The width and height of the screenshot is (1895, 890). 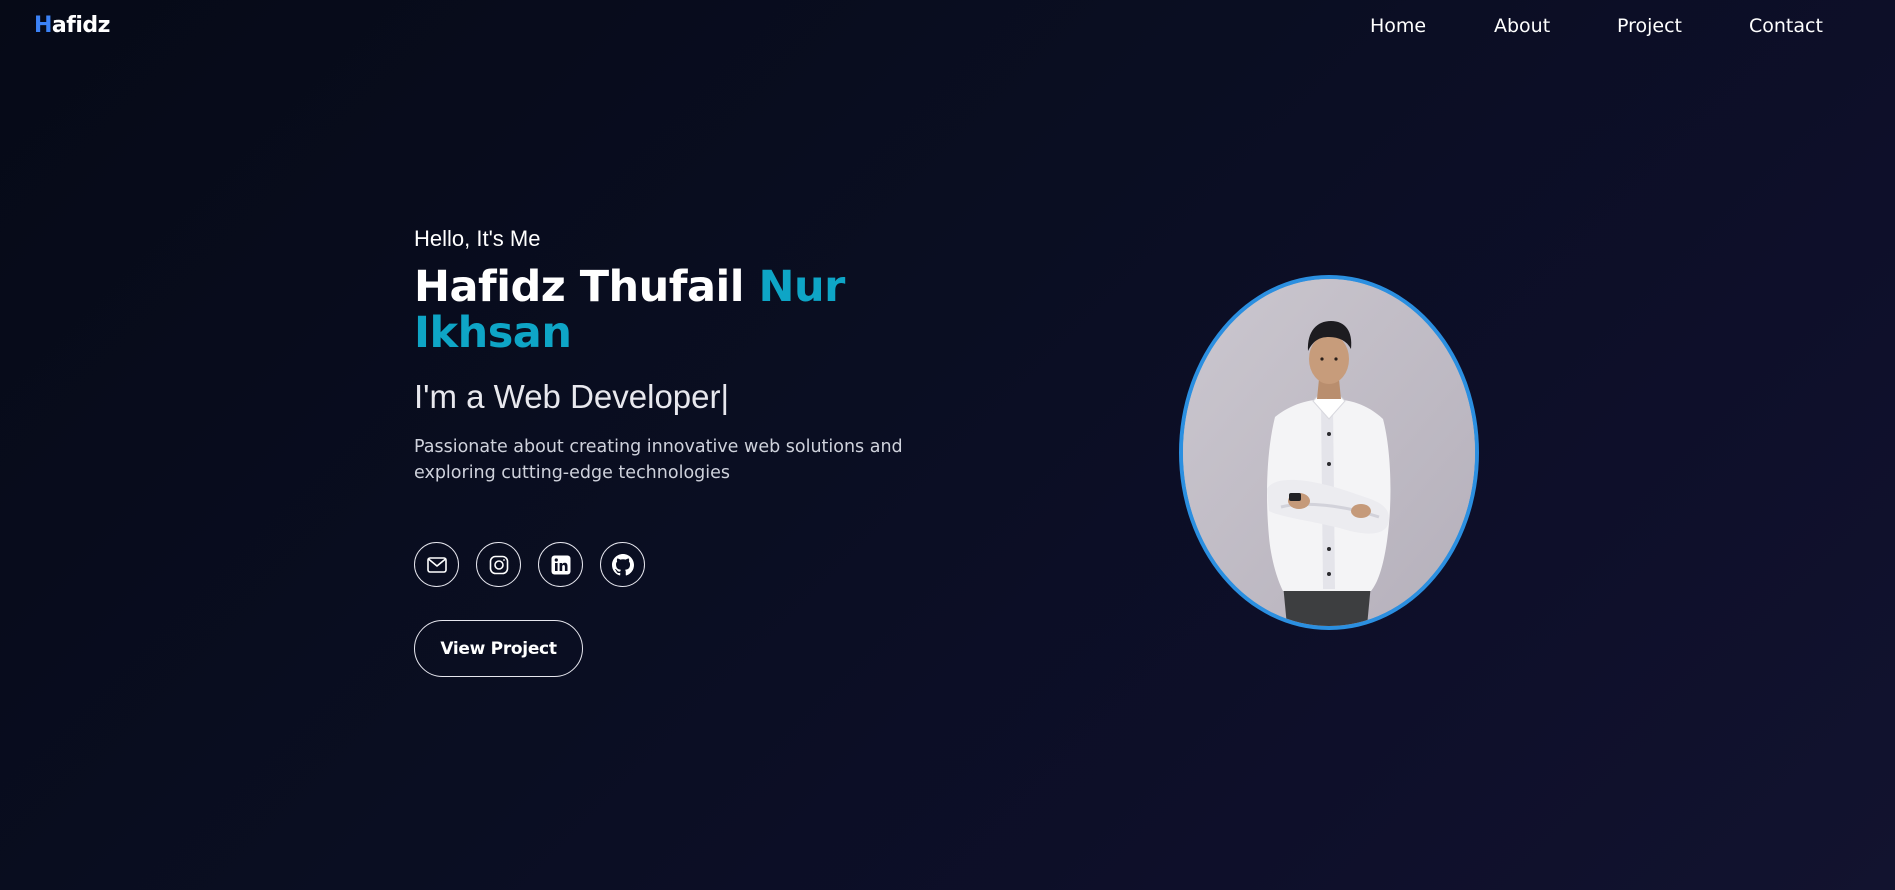 I want to click on mail-link, so click(x=436, y=564).